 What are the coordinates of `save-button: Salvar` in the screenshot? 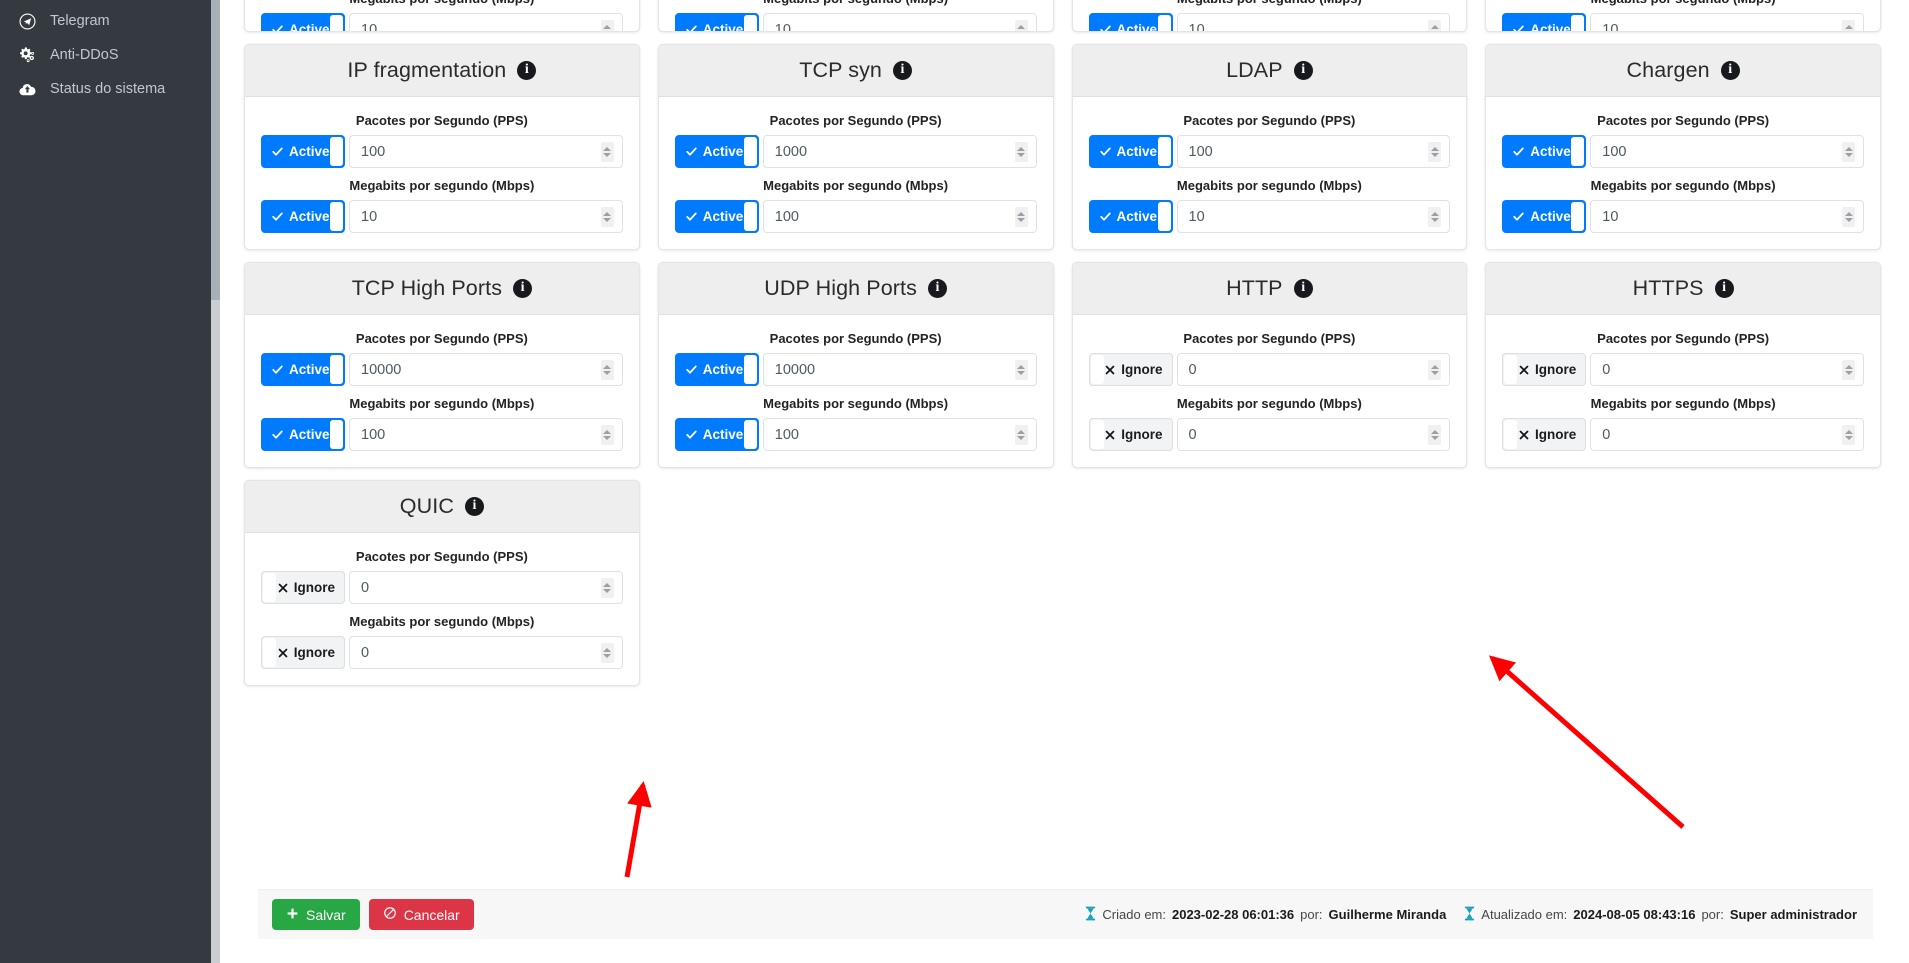 It's located at (316, 914).